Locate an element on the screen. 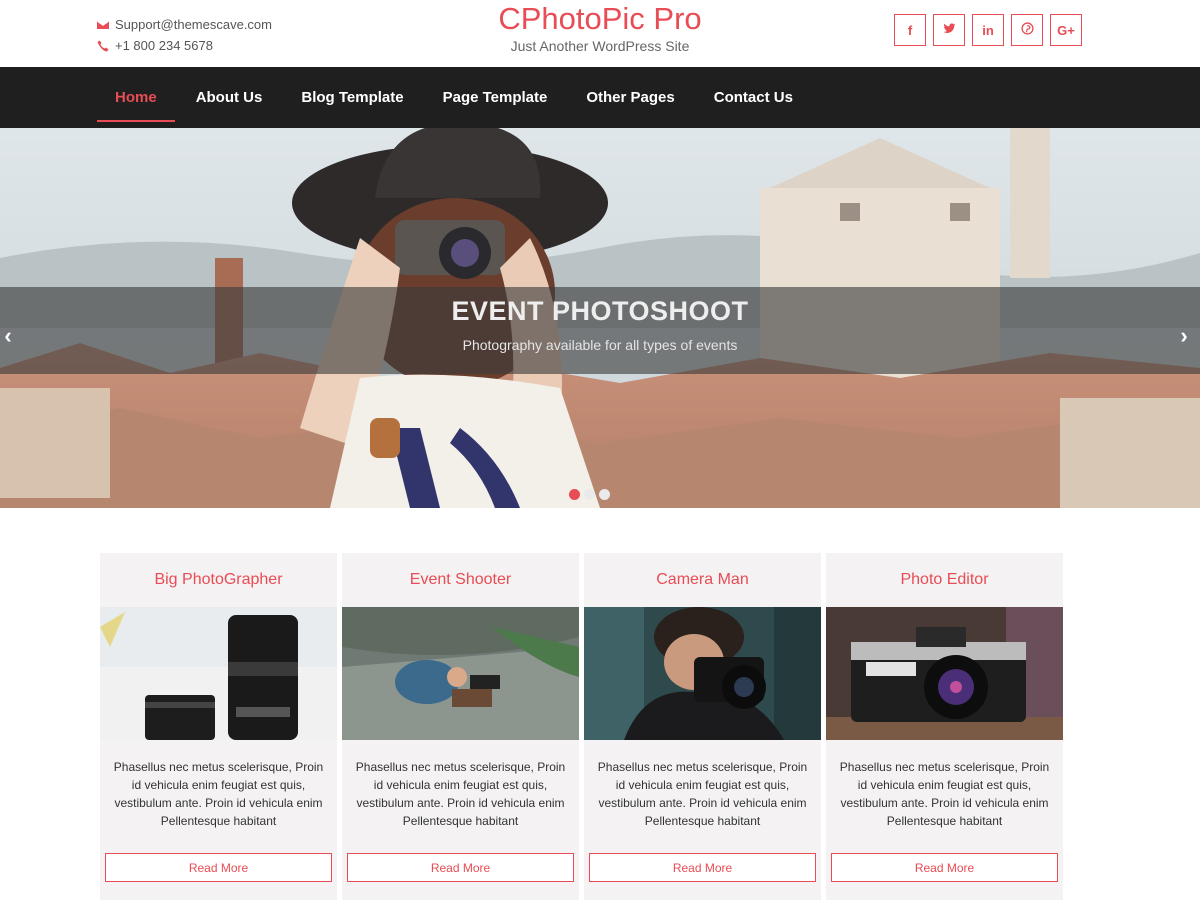 Image resolution: width=1200 pixels, height=900 pixels. social-links: f in G+ is located at coordinates (988, 30).